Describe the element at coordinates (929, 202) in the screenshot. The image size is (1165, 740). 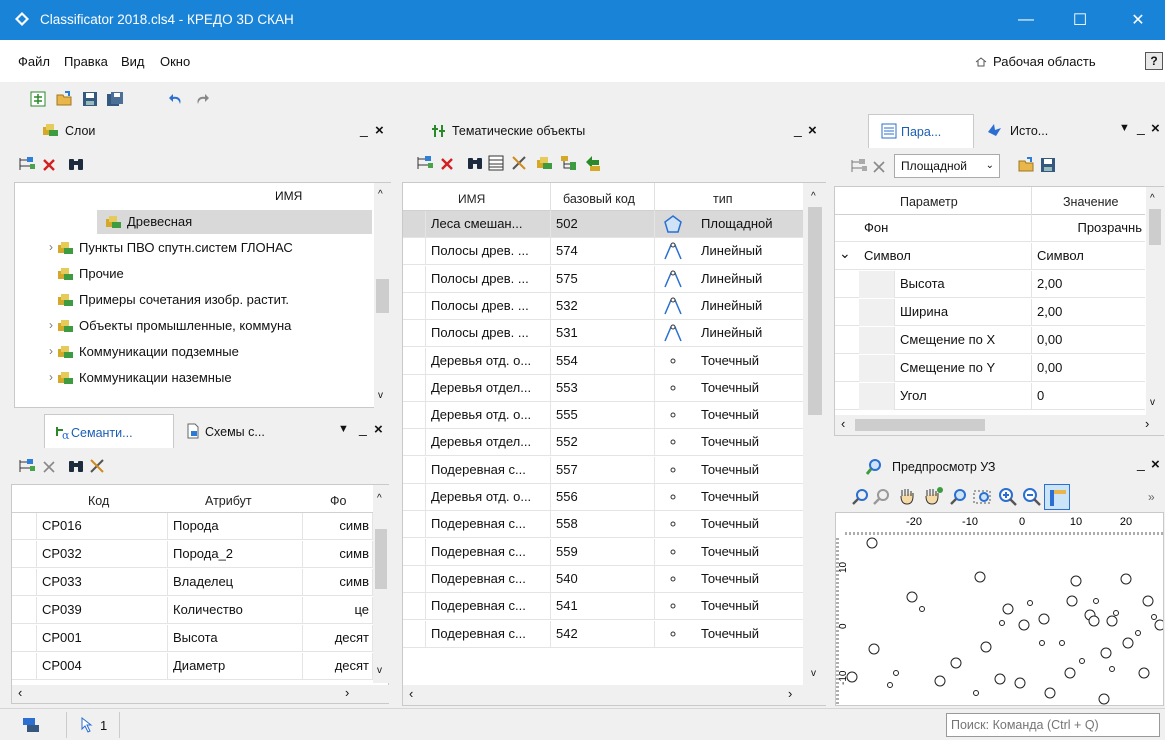
I see `col-parameter: Параметр` at that location.